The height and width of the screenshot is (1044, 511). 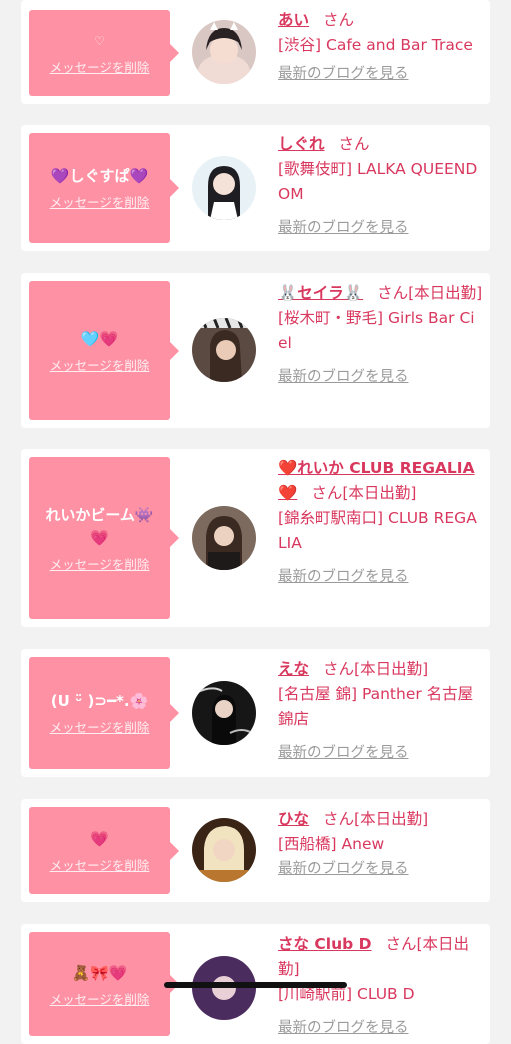 I want to click on message-bubble: 💜しぐすぱ💜 メッセージを削除, so click(x=104, y=188).